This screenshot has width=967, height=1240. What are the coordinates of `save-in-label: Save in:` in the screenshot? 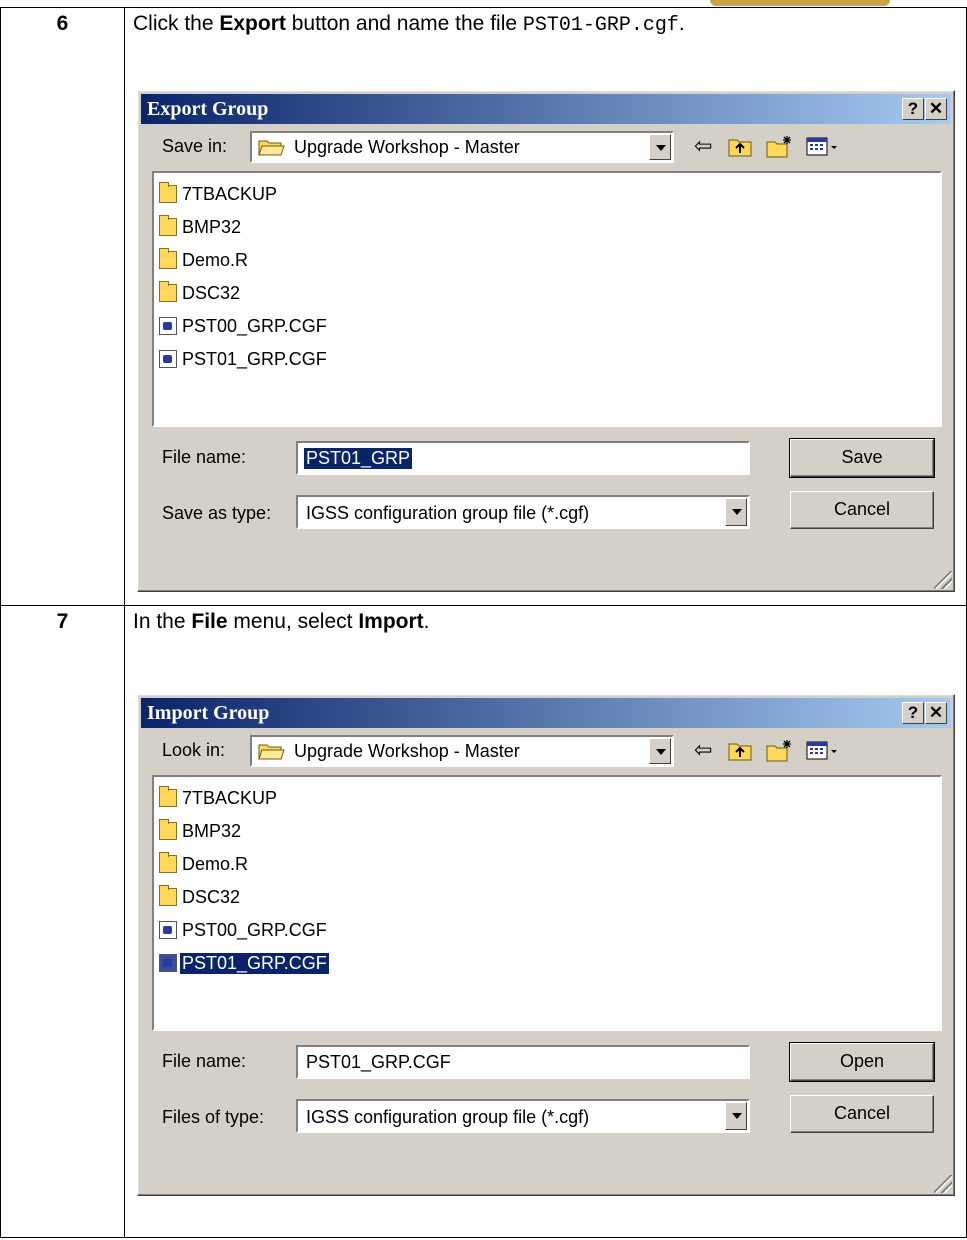 It's located at (195, 146).